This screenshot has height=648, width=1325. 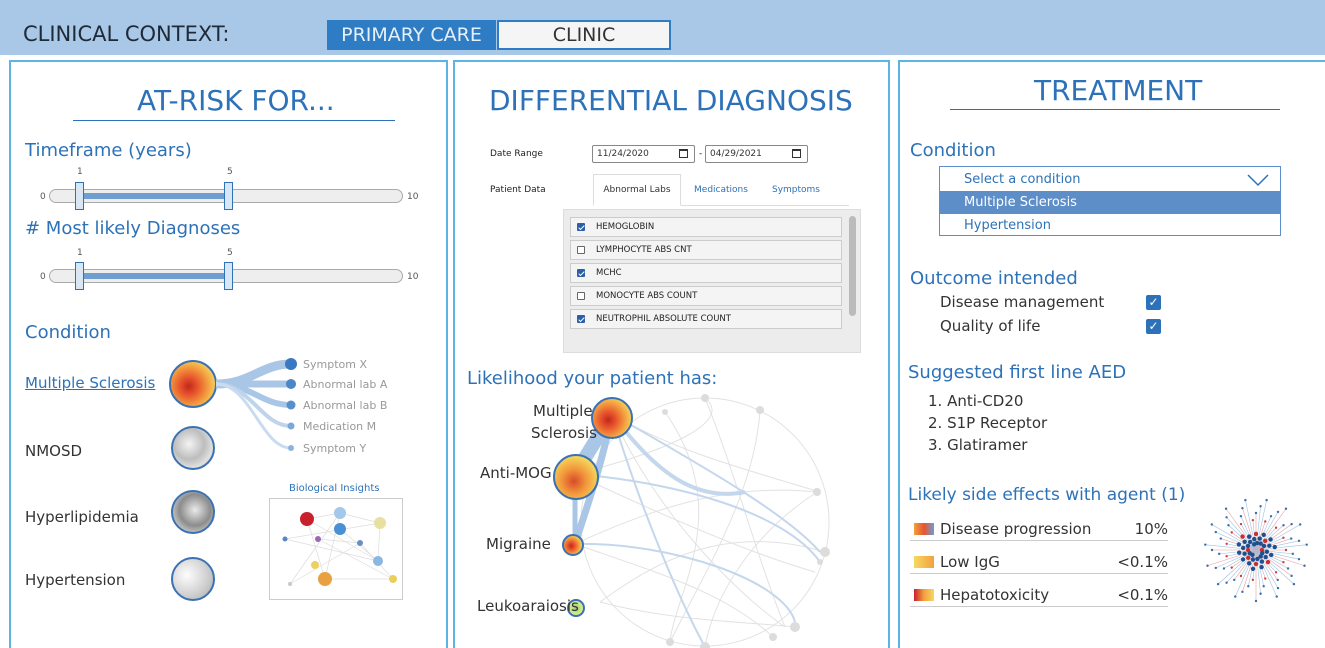 I want to click on ms-heatmap-thumbnail, so click(x=193, y=384).